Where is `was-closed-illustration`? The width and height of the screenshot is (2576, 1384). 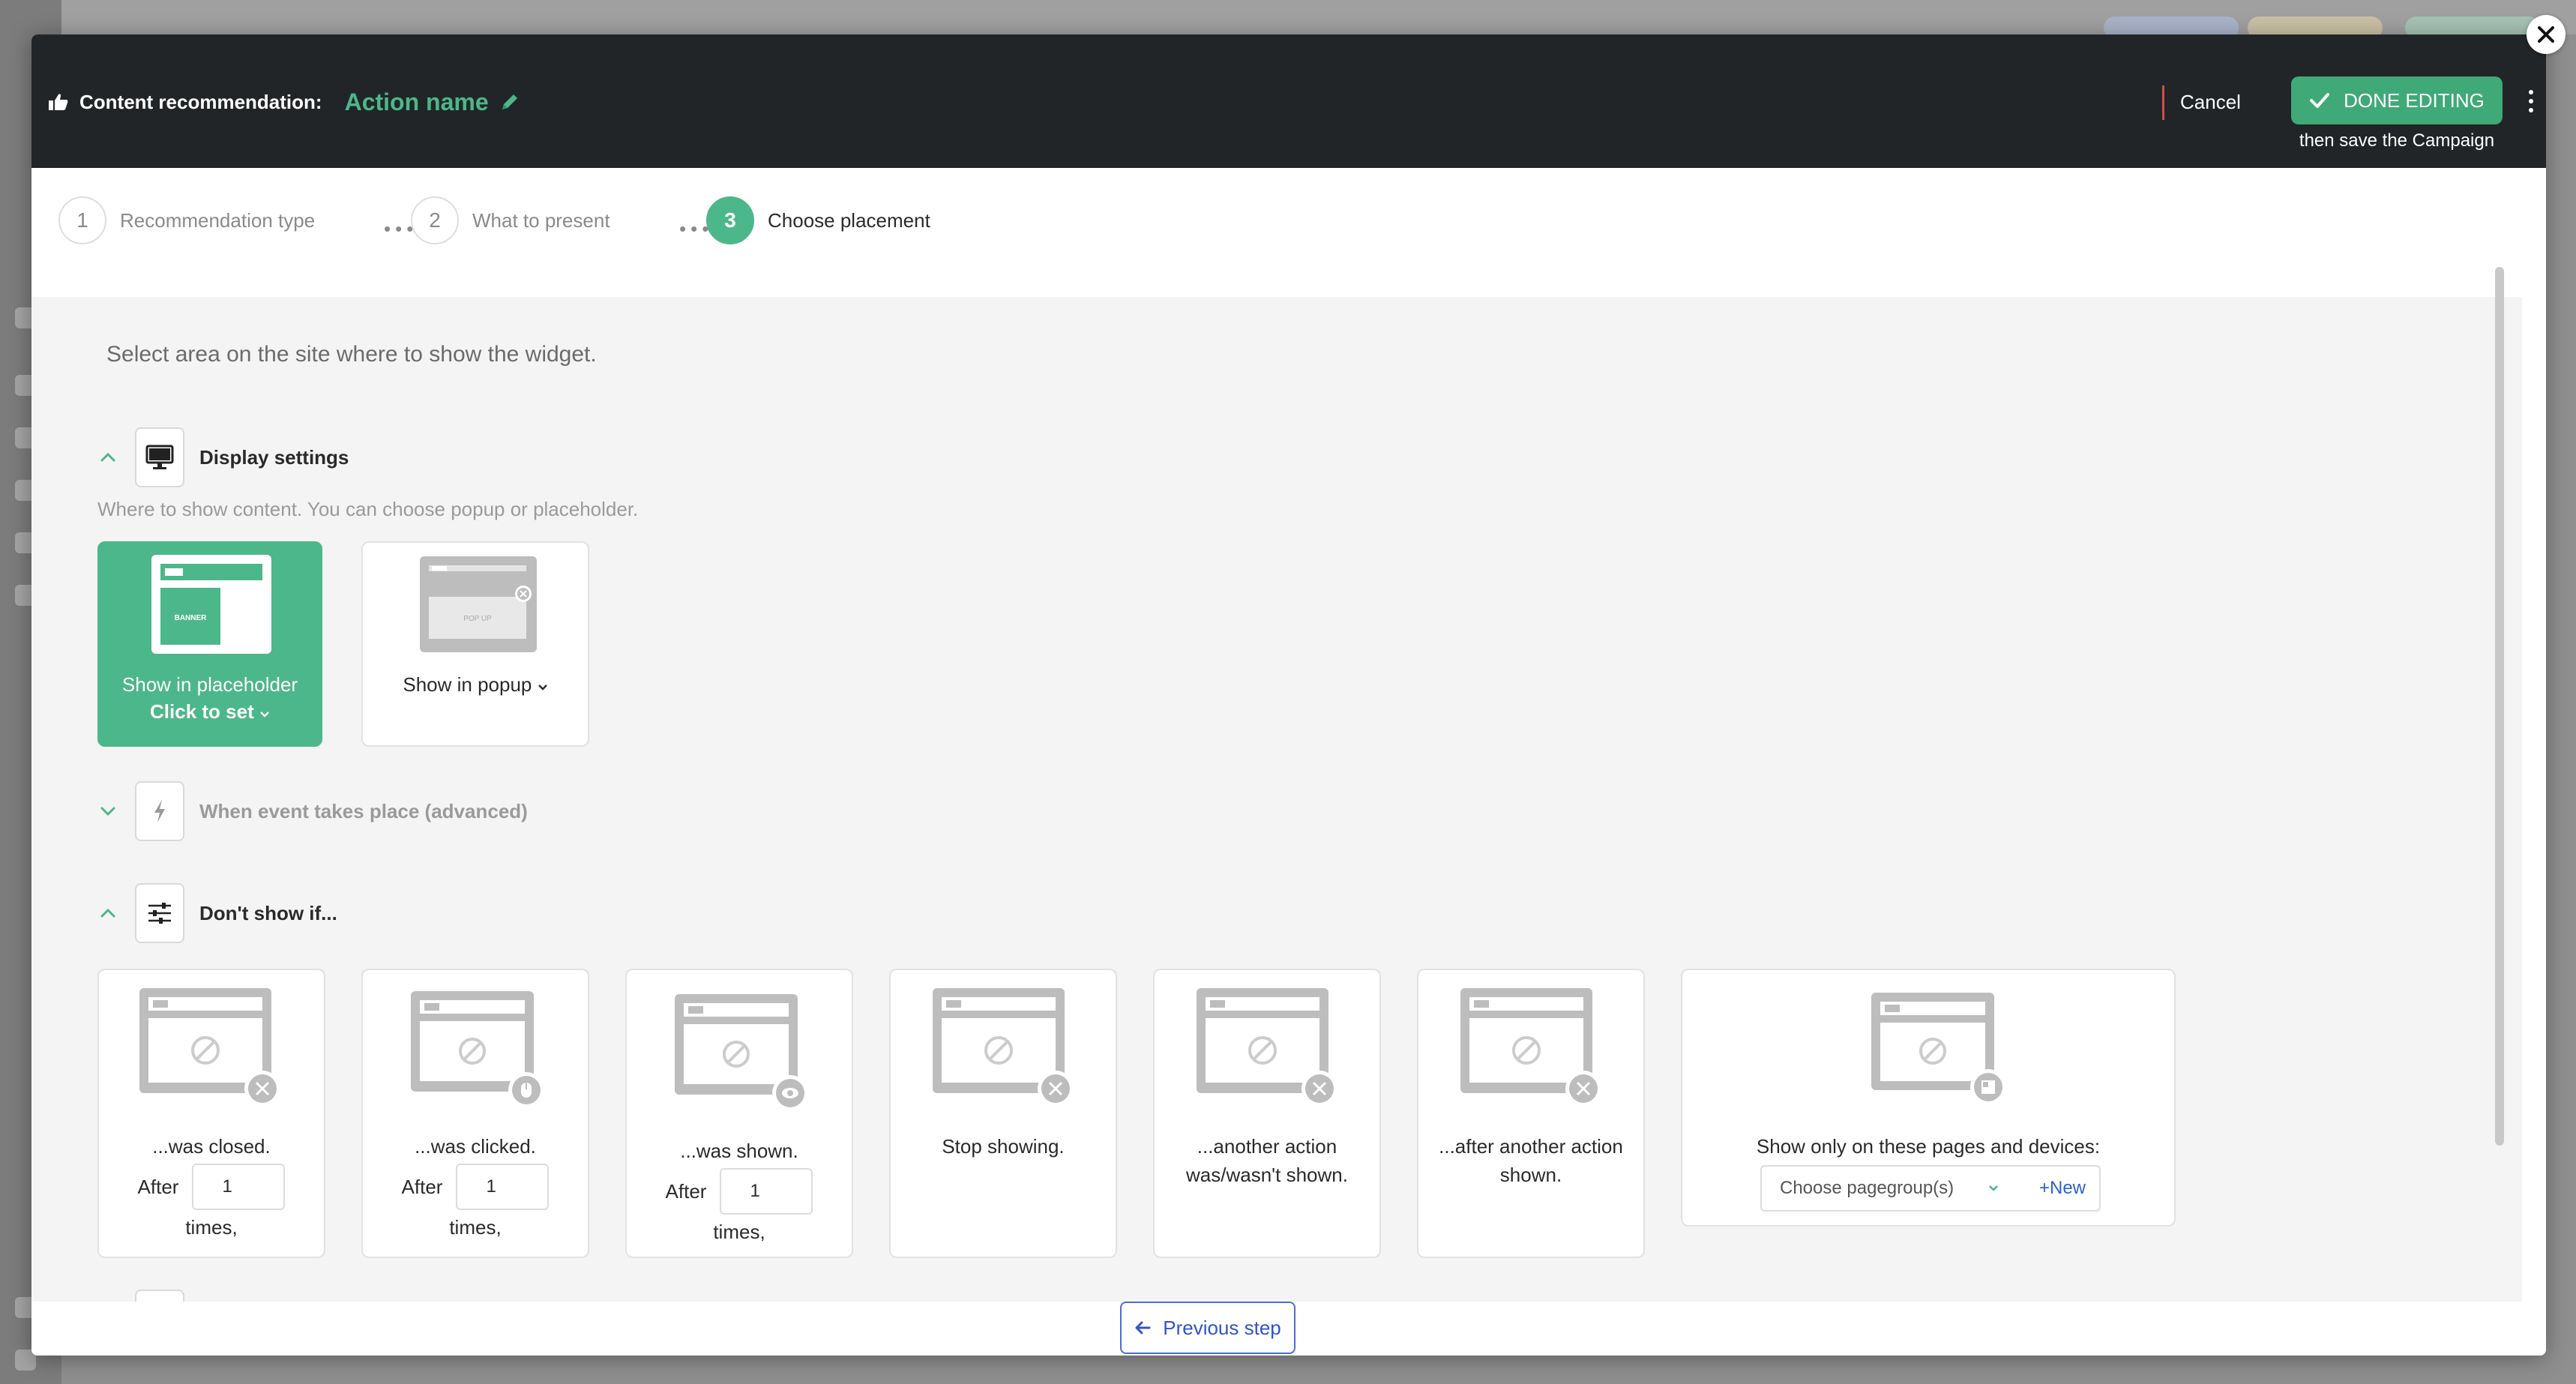
was-closed-illustration is located at coordinates (210, 1047).